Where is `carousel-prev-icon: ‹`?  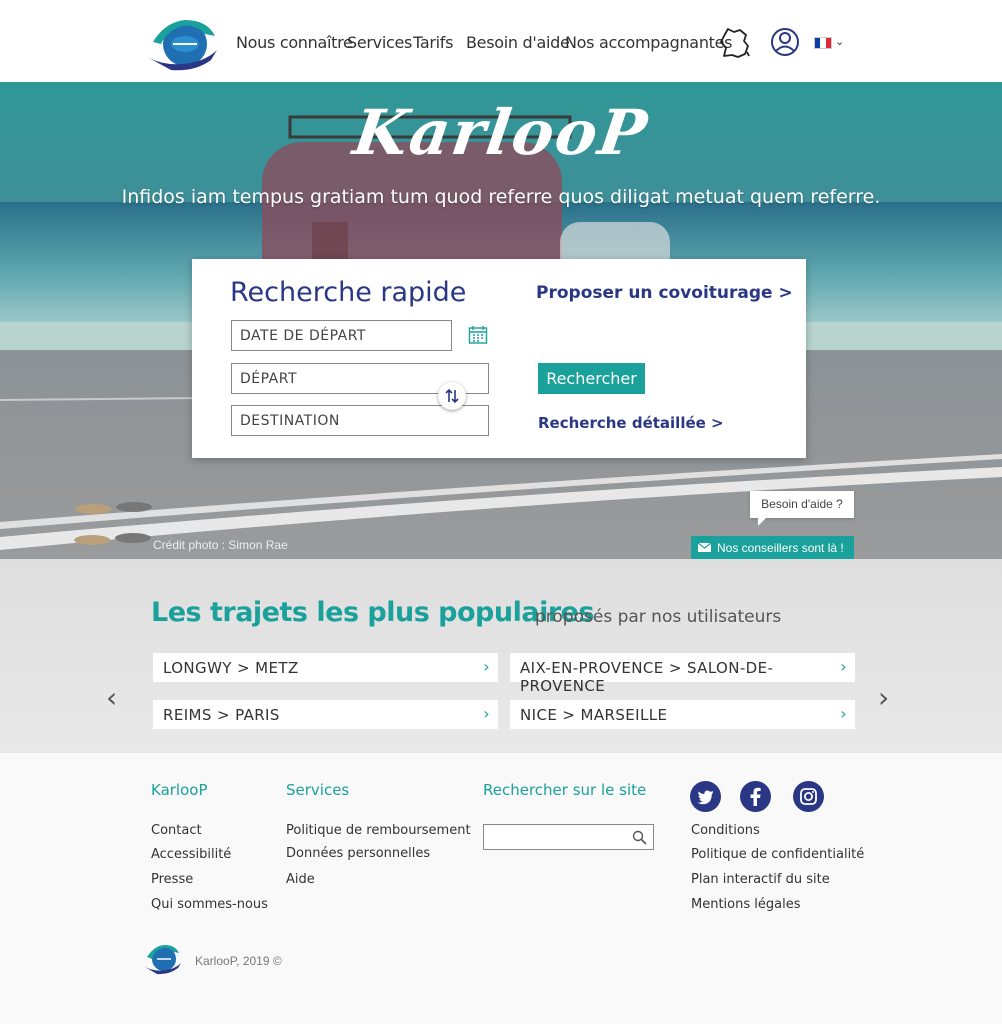 carousel-prev-icon: ‹ is located at coordinates (111, 697).